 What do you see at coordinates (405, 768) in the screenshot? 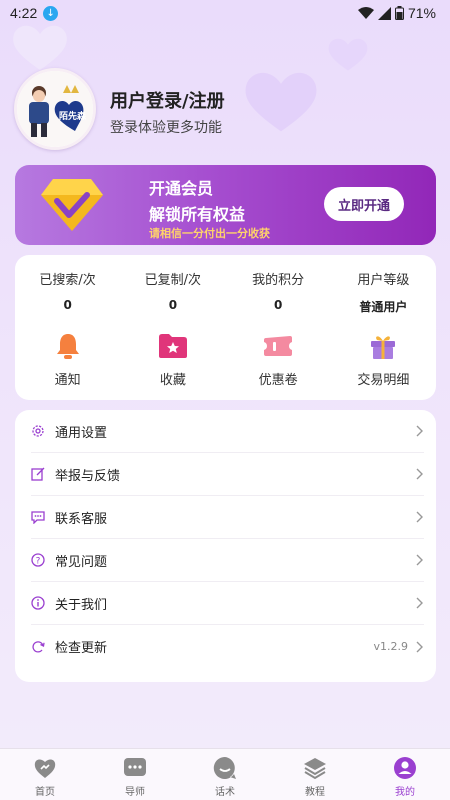
I see `user-icon` at bounding box center [405, 768].